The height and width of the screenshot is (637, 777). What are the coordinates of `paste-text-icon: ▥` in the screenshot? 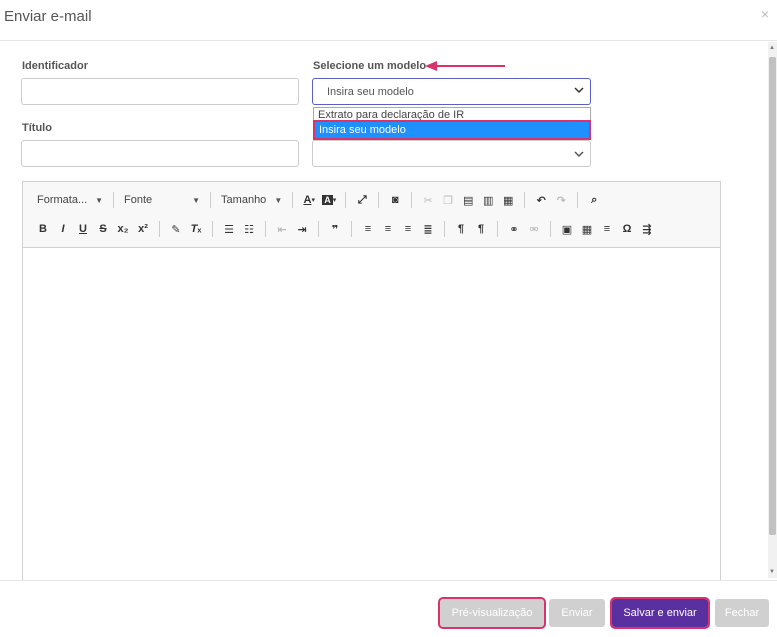 It's located at (488, 200).